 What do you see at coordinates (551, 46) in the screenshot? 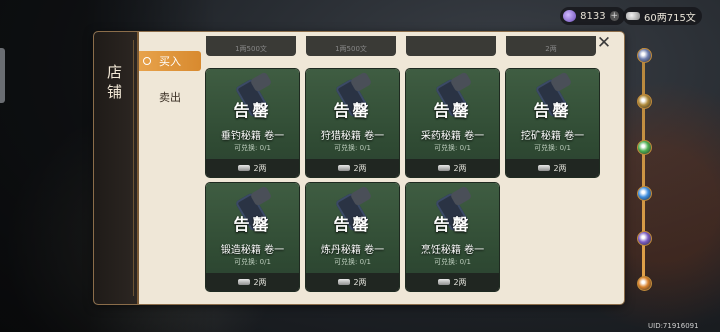
I see `prev-card: 2两` at bounding box center [551, 46].